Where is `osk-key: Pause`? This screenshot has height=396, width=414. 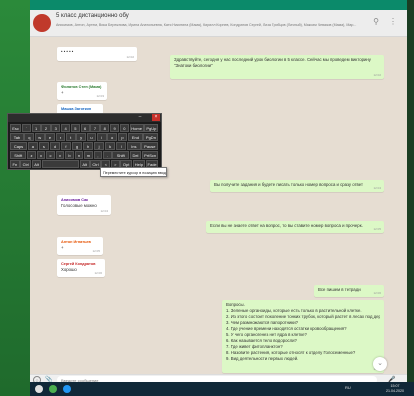
osk-key: Pause is located at coordinates (150, 146).